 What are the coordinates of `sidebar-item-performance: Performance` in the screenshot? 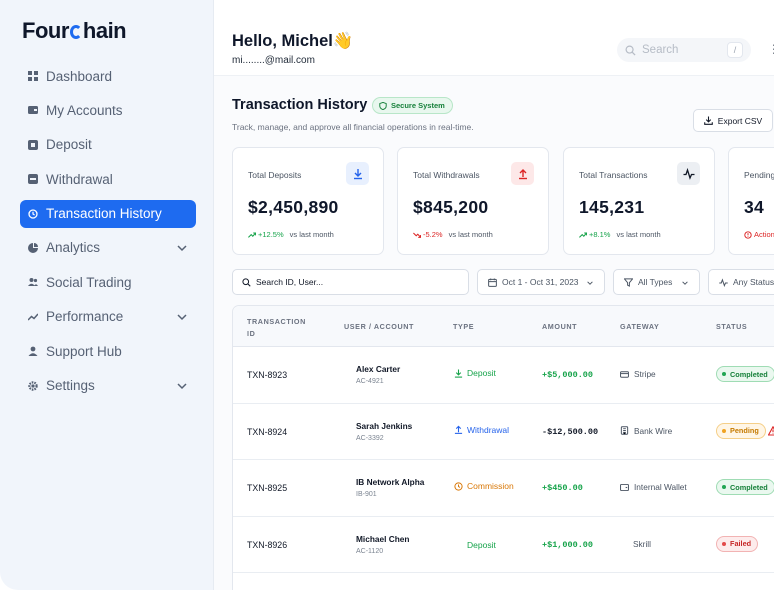 It's located at (108, 317).